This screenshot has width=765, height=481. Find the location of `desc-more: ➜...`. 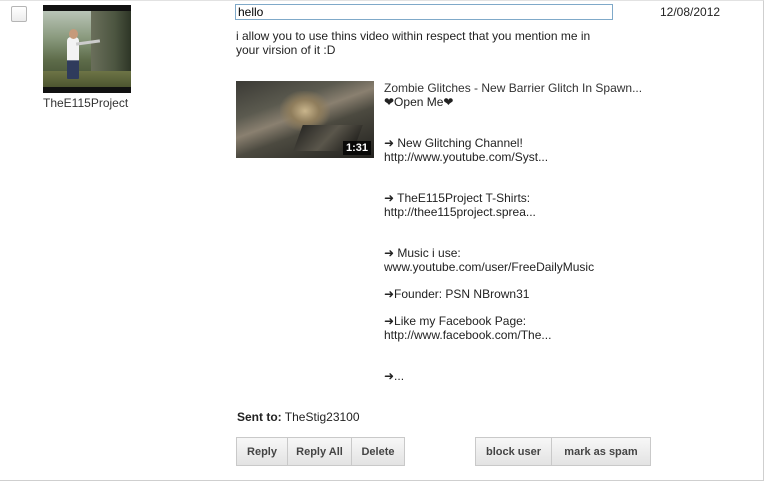

desc-more: ➜... is located at coordinates (394, 376).